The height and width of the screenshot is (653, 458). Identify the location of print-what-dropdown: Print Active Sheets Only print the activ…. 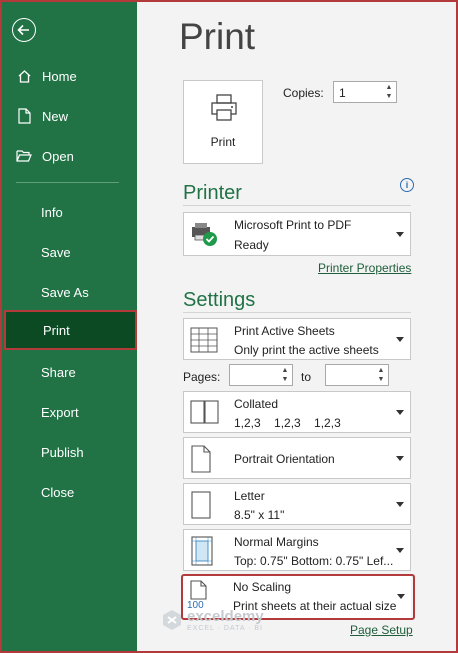
(297, 339).